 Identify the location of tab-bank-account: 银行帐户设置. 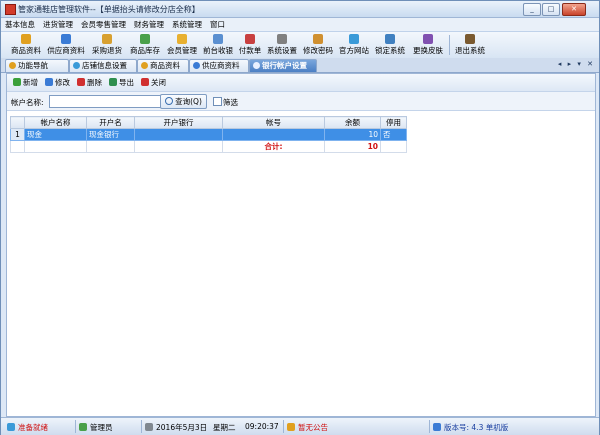
(283, 65).